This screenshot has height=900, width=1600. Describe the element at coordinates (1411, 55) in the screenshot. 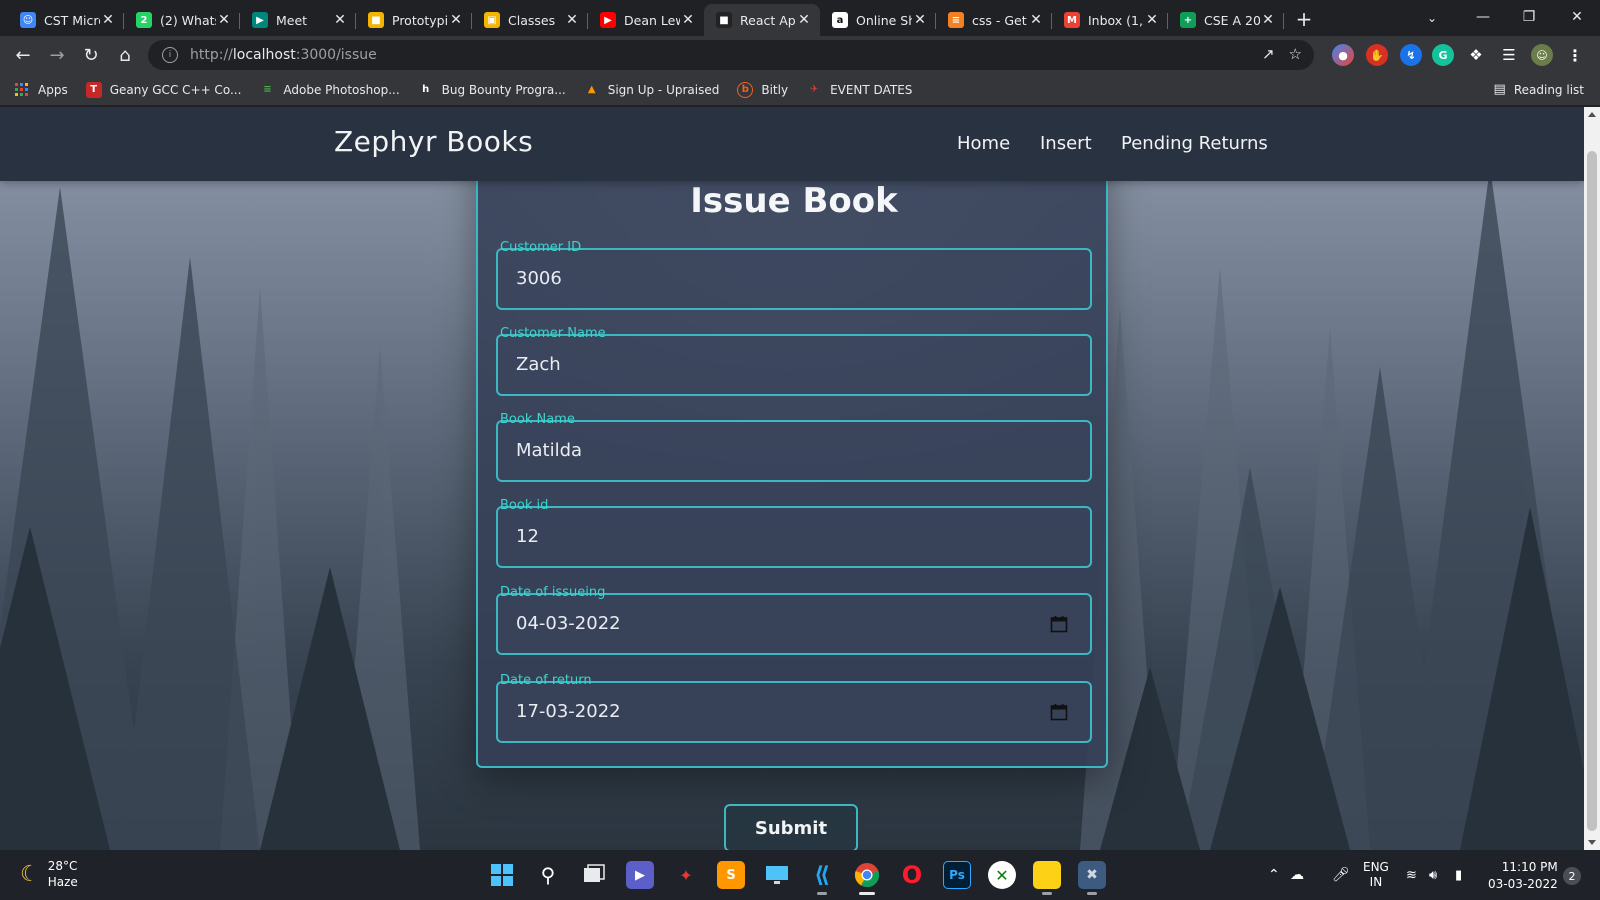

I see `extension-bolt-icon: ↯` at that location.